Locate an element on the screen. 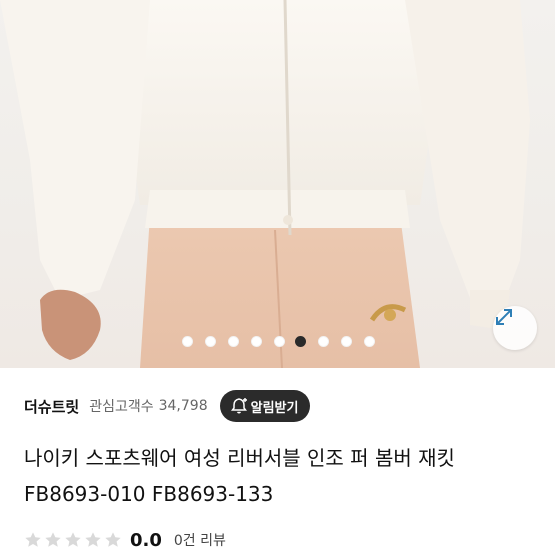  expand-image-button is located at coordinates (515, 328).